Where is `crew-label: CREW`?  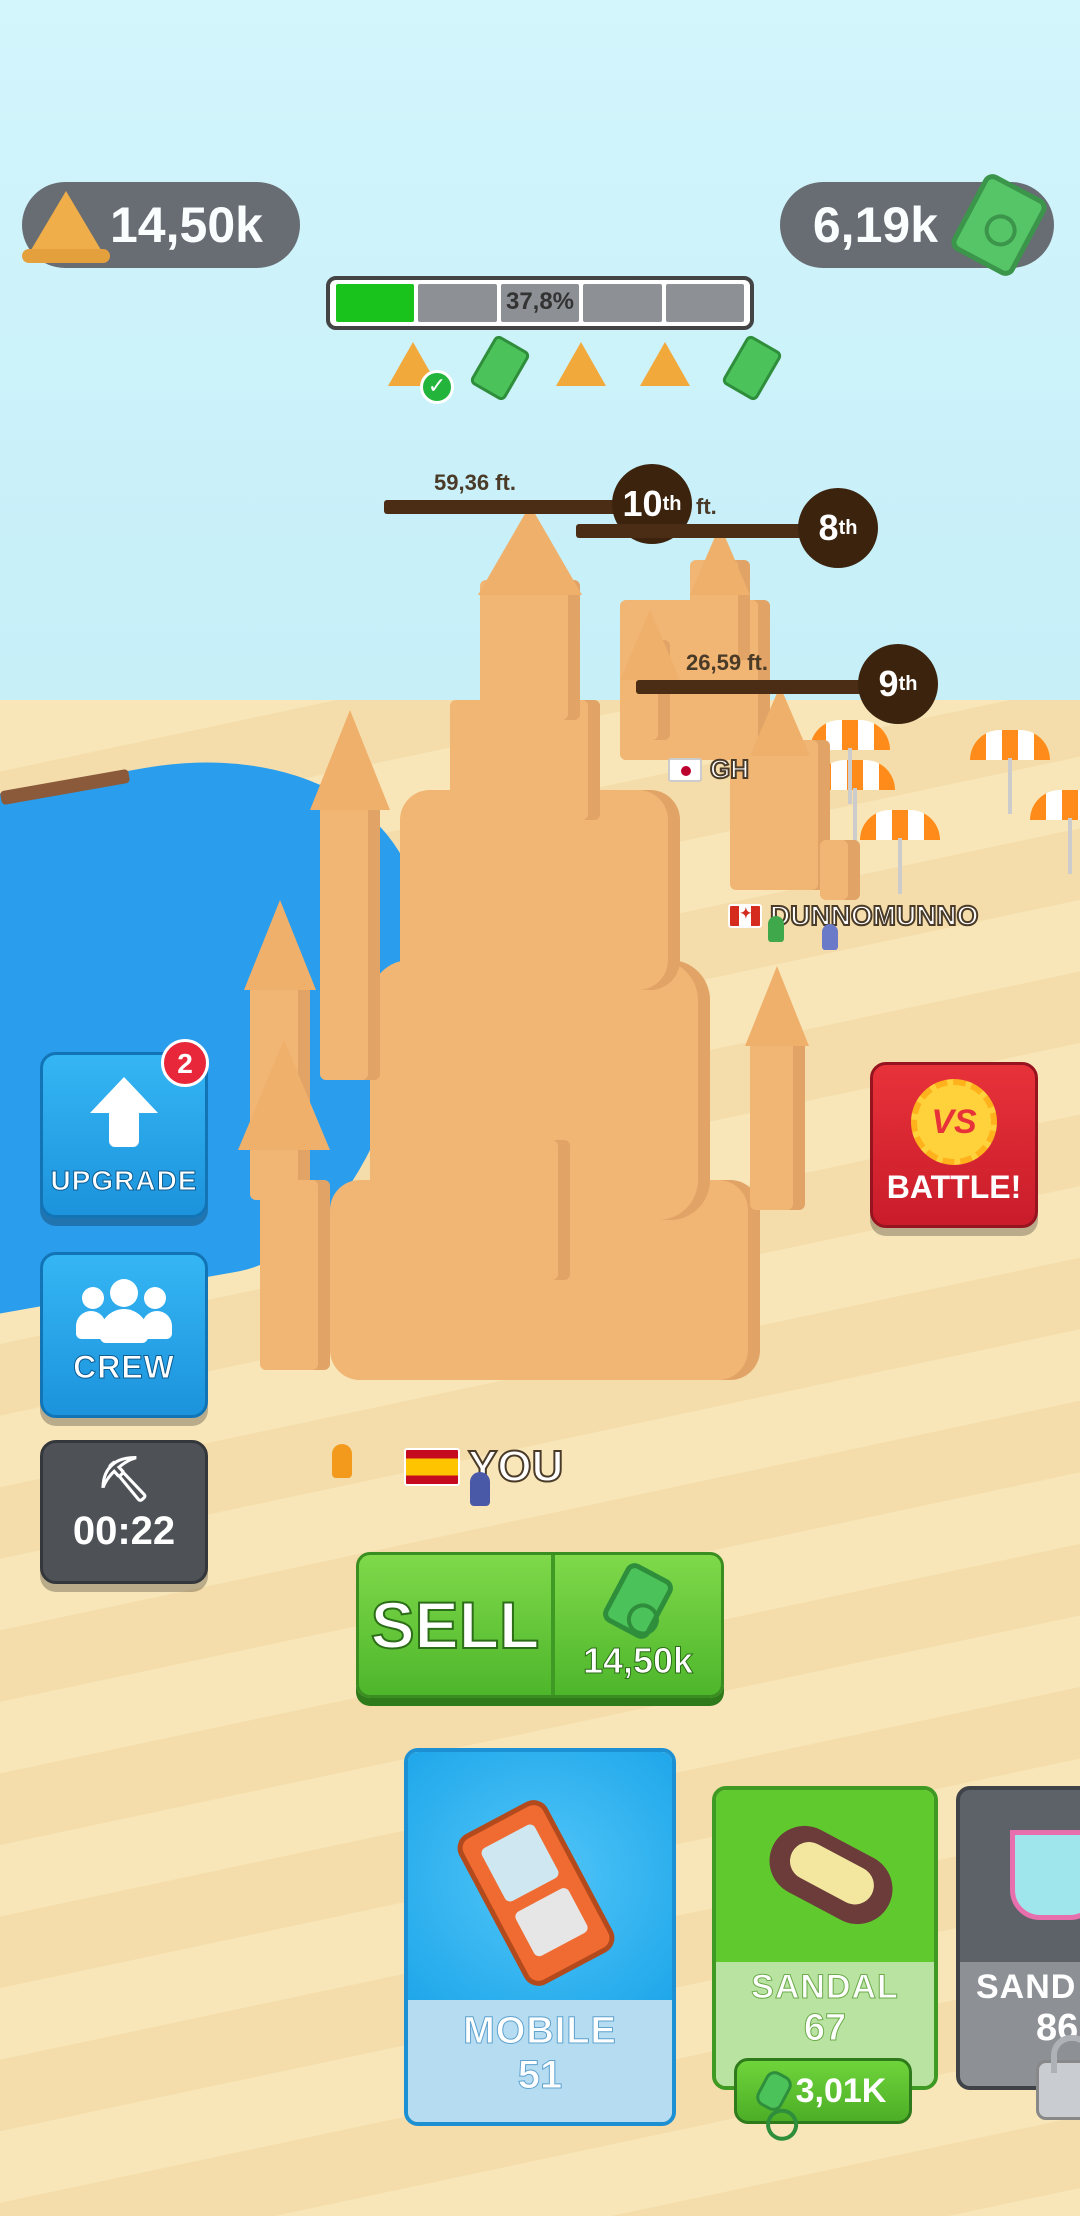
crew-label: CREW is located at coordinates (124, 1367).